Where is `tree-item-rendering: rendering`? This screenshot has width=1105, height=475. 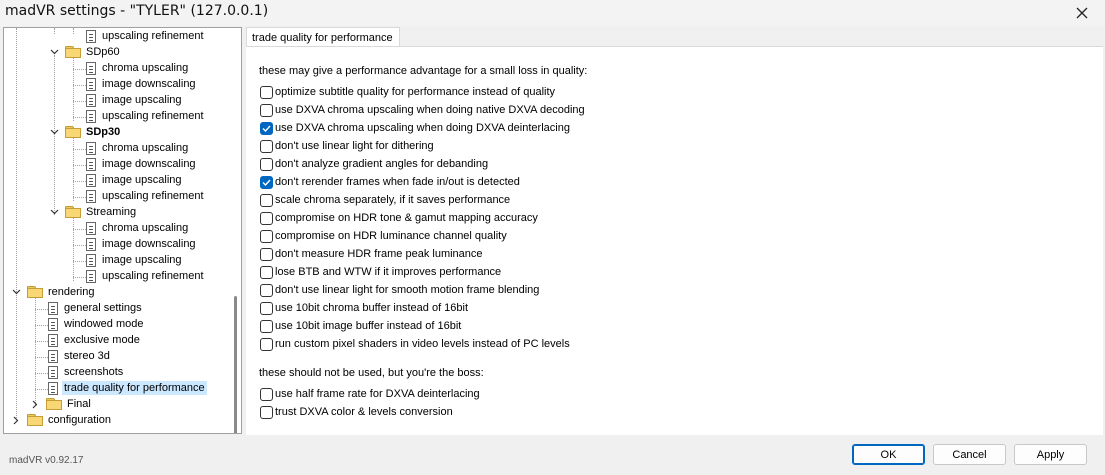
tree-item-rendering: rendering is located at coordinates (61, 292).